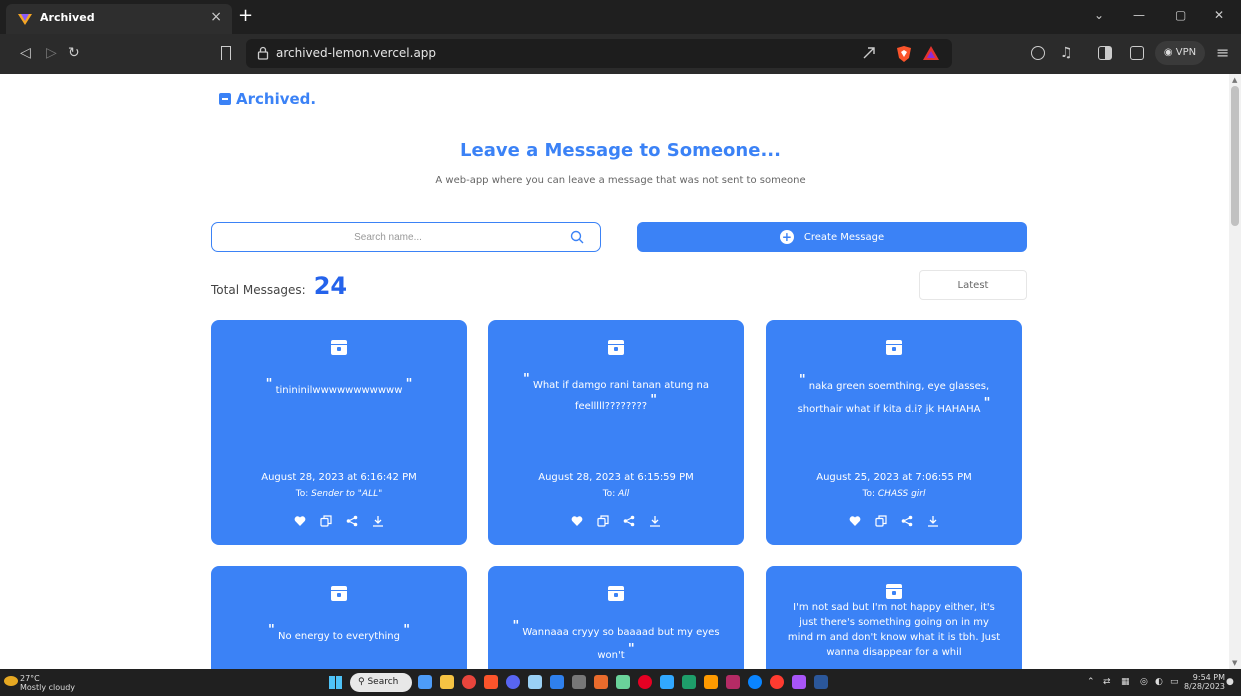 This screenshot has height=696, width=1241. What do you see at coordinates (557, 682) in the screenshot?
I see `vscode-icon` at bounding box center [557, 682].